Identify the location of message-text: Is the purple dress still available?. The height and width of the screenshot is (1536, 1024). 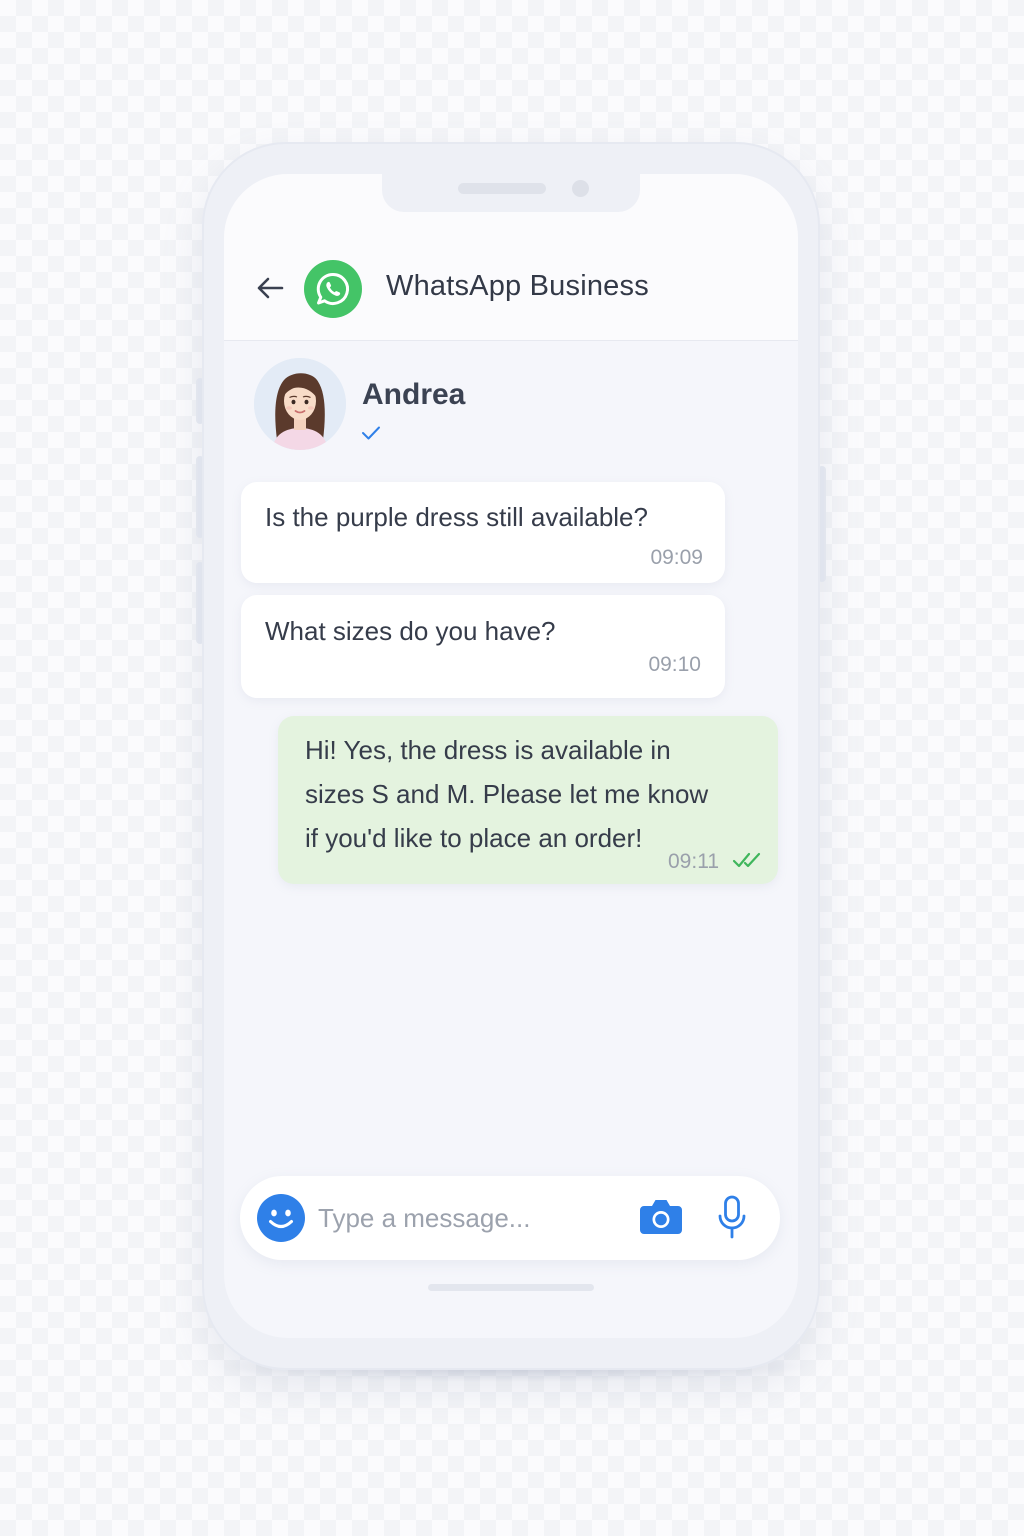
(456, 517).